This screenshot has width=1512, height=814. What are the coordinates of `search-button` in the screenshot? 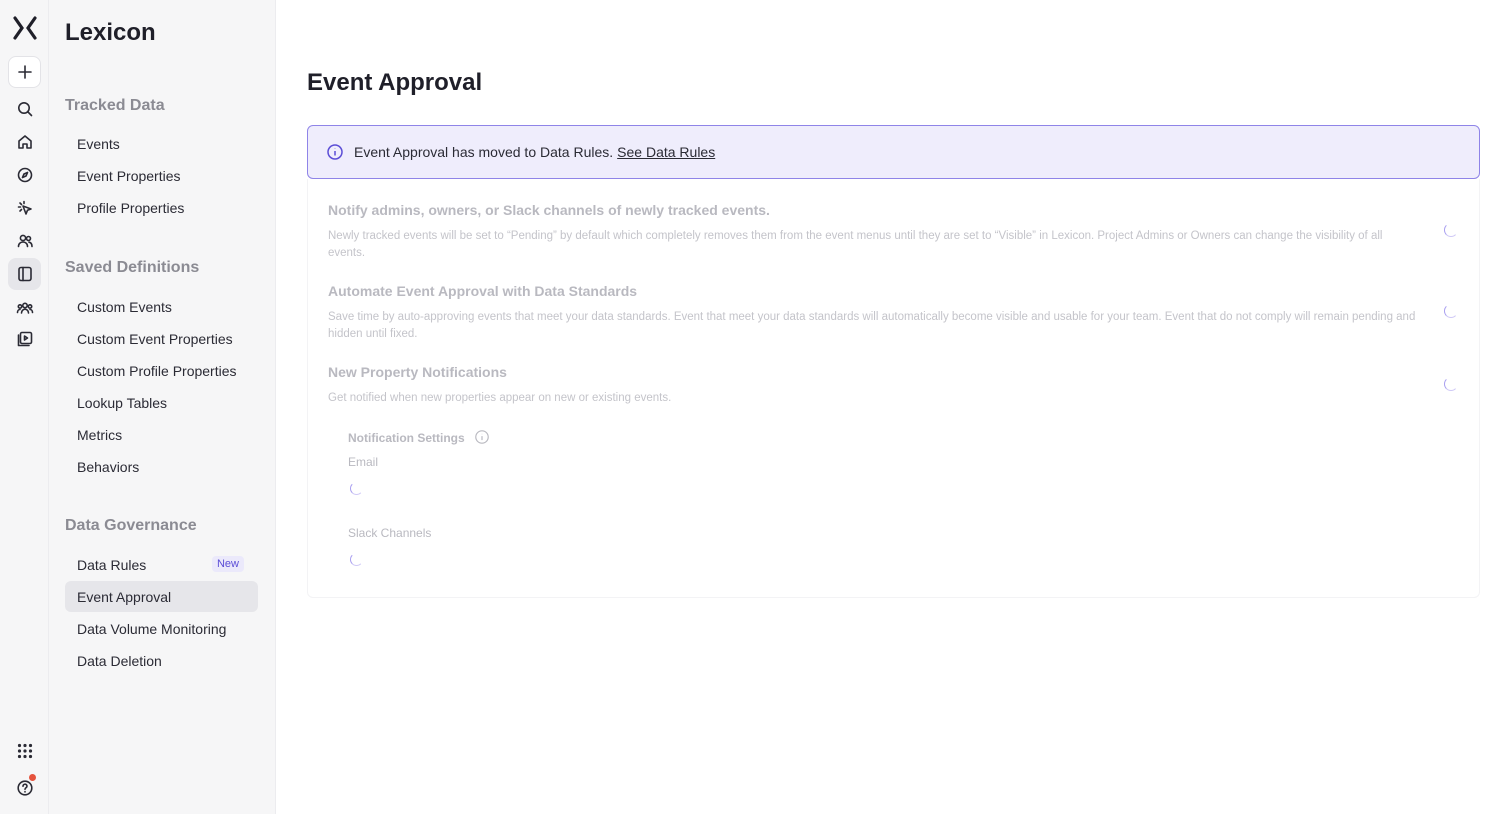 It's located at (24, 109).